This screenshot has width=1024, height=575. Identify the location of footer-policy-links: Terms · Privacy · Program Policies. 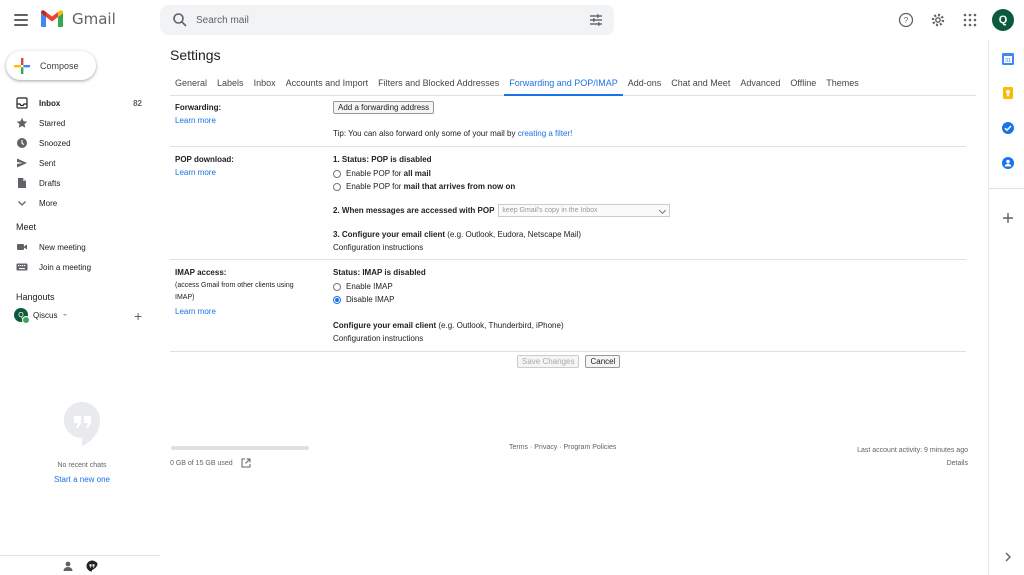
(562, 447).